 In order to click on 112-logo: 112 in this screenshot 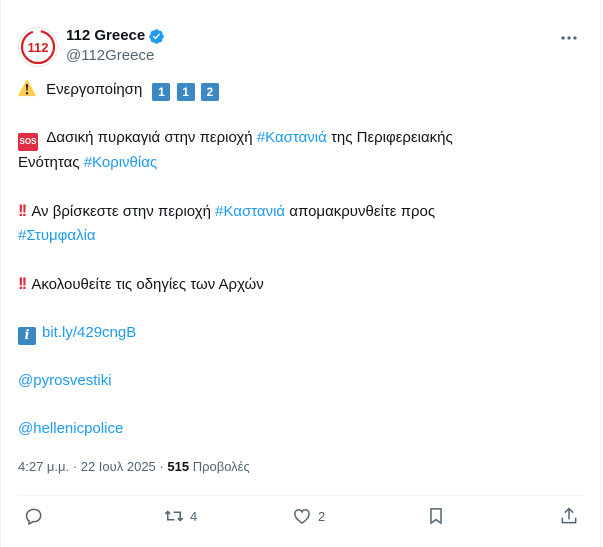, I will do `click(38, 47)`.